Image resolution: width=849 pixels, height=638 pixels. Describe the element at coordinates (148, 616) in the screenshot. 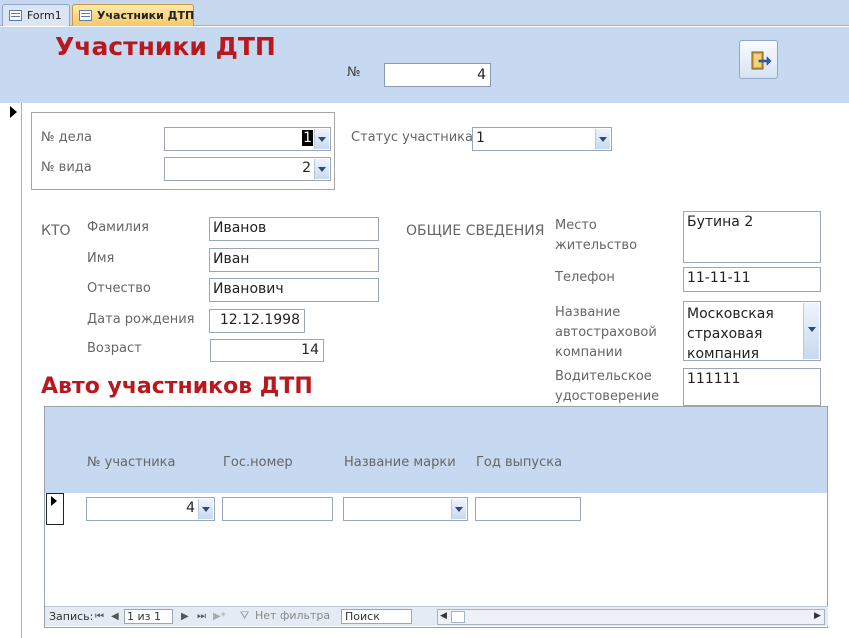

I see `record-position-field: 1 из 1` at that location.